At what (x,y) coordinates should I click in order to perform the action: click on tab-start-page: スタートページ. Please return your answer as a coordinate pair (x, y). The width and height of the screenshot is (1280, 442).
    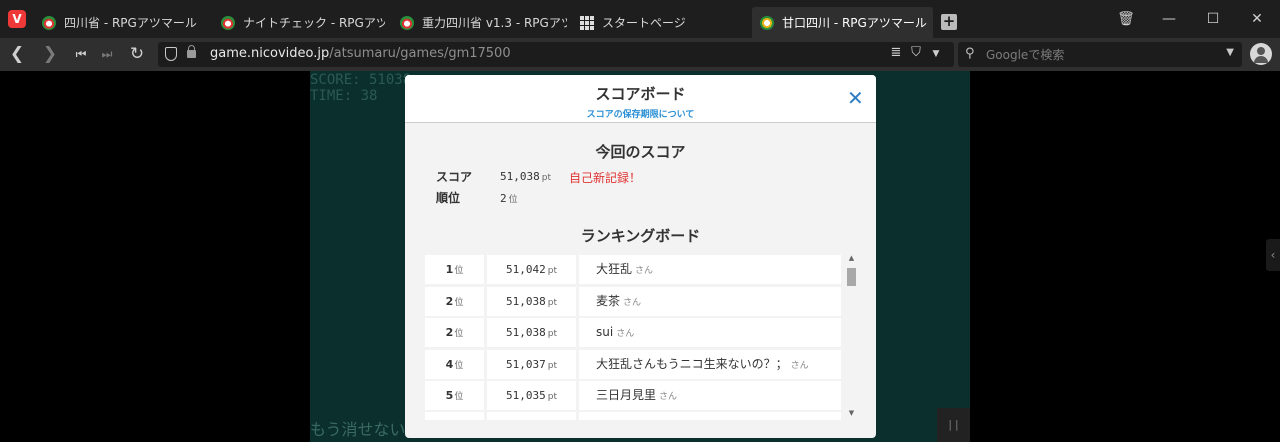
    Looking at the image, I should click on (661, 22).